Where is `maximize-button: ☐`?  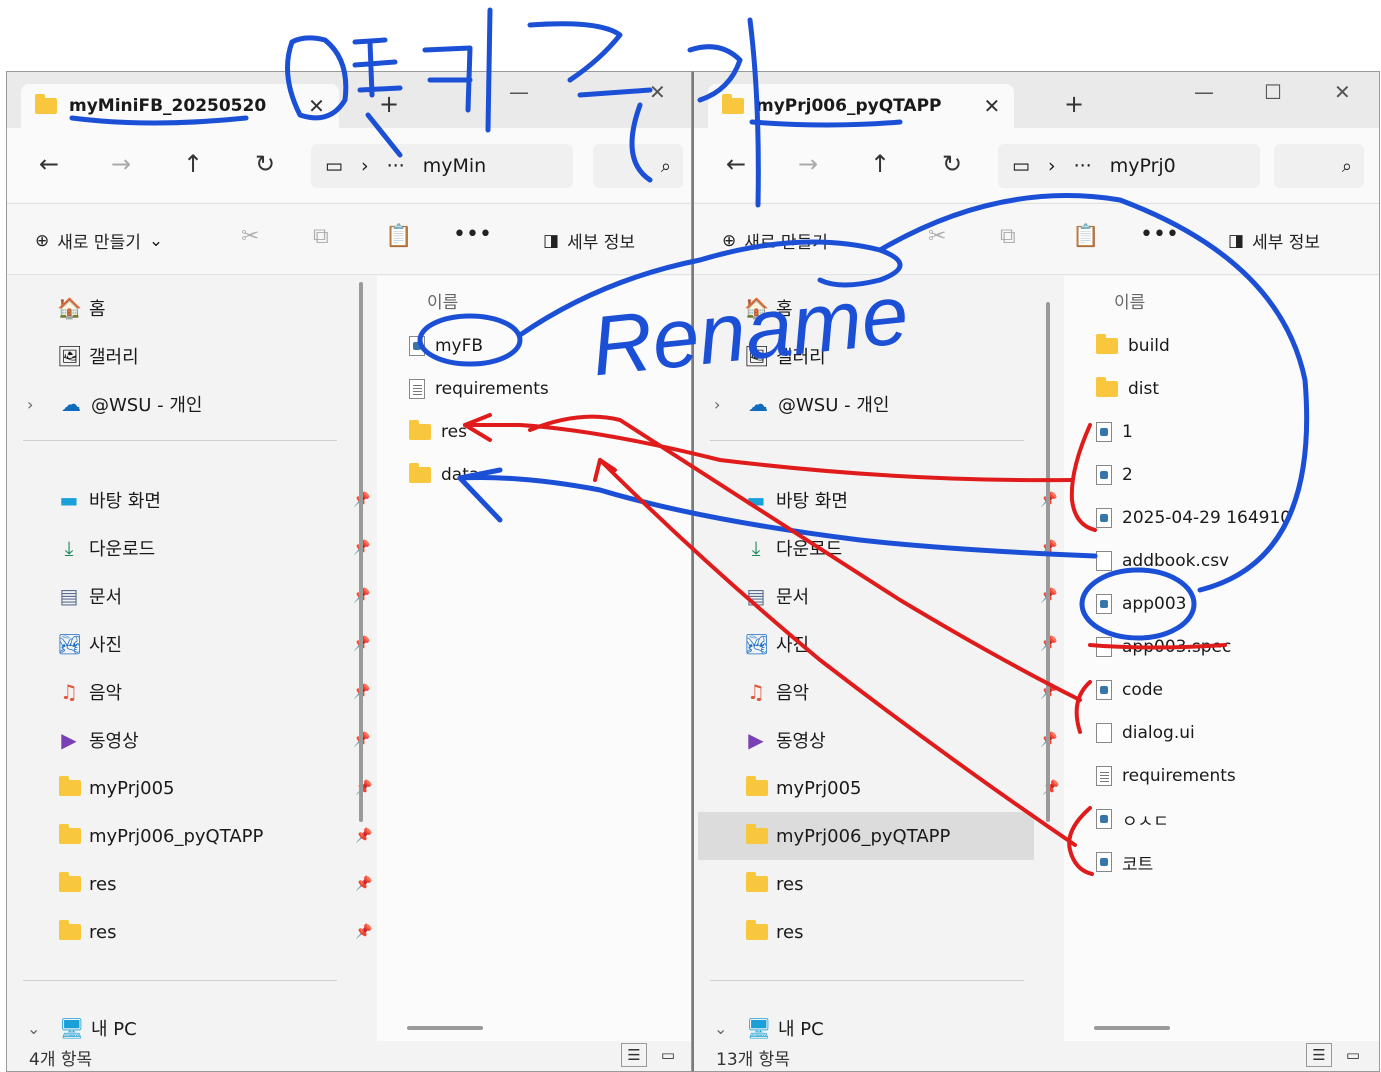 maximize-button: ☐ is located at coordinates (1273, 92).